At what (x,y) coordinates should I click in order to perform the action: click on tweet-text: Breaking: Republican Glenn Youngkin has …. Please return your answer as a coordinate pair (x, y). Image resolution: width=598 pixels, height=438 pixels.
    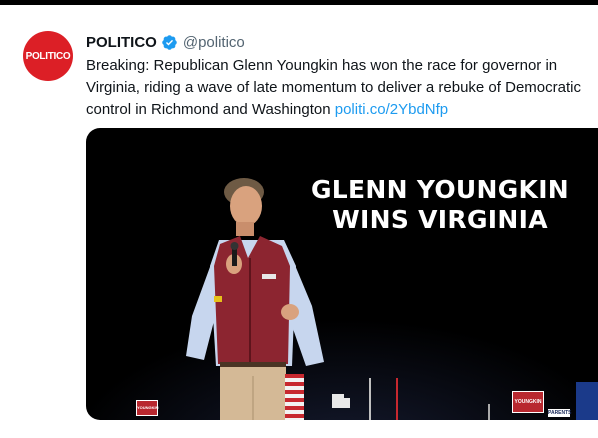
    Looking at the image, I should click on (342, 88).